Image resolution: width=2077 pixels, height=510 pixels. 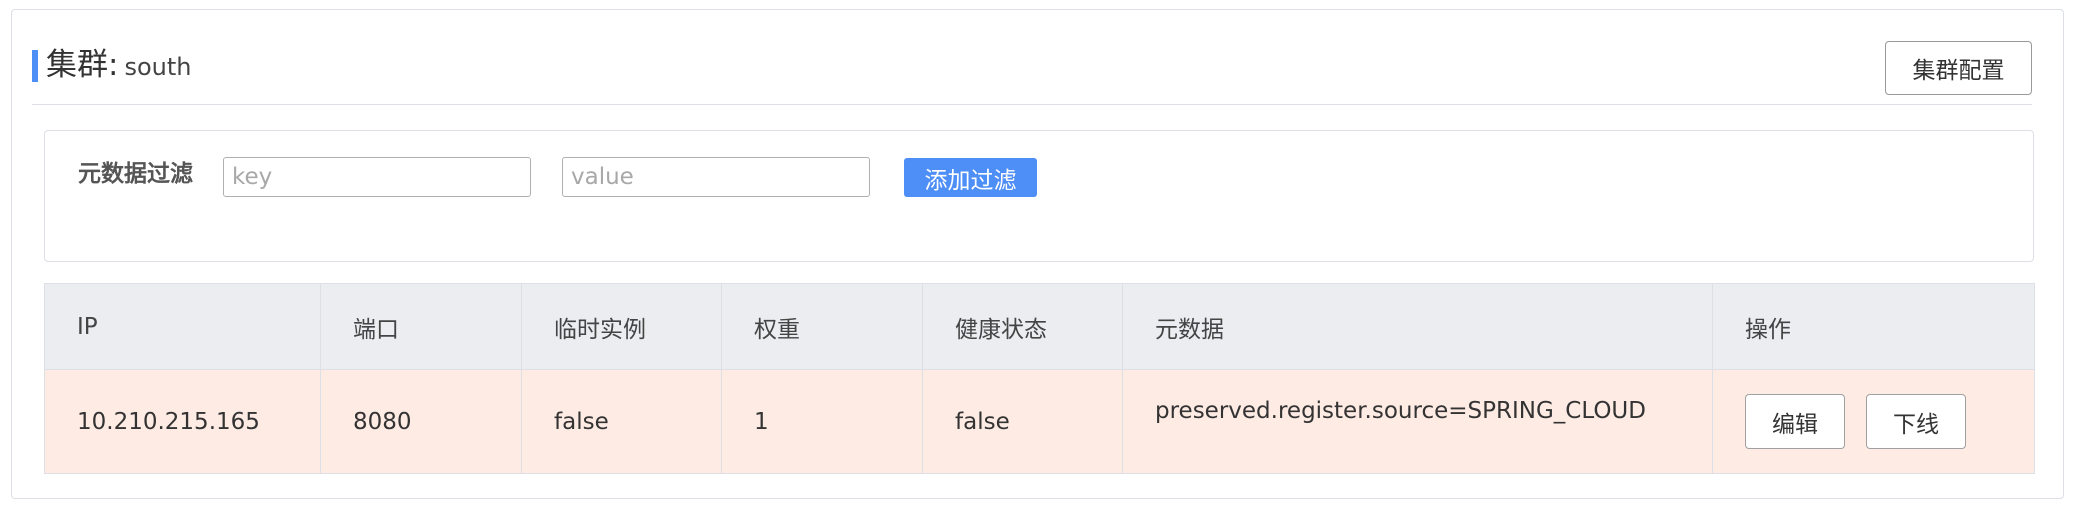 I want to click on page-title: 集群: south, so click(x=118, y=66).